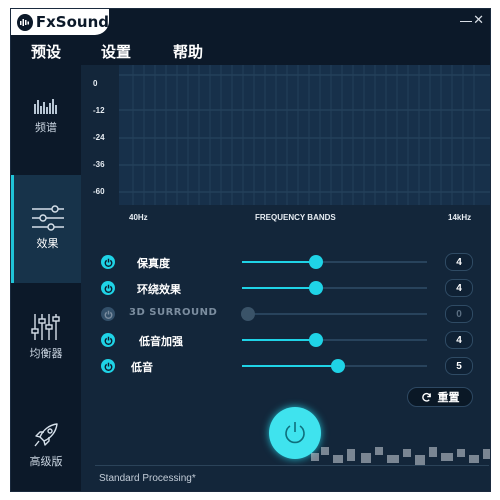 This screenshot has width=500, height=500. I want to click on effect-row-fidelity: 保真度 4, so click(285, 262).